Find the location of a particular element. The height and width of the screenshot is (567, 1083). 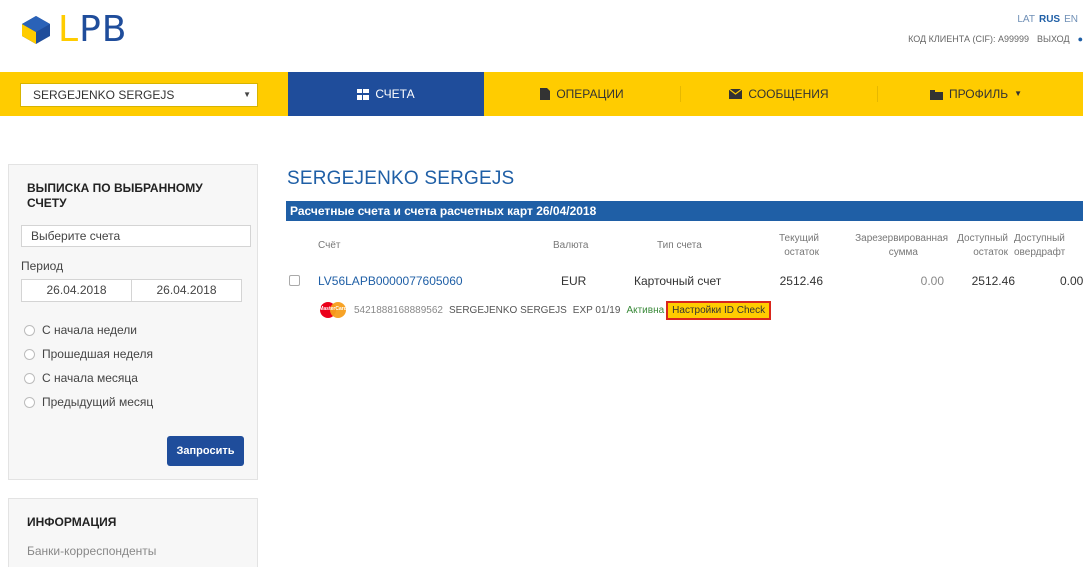

col-type: Тип счета is located at coordinates (679, 245).